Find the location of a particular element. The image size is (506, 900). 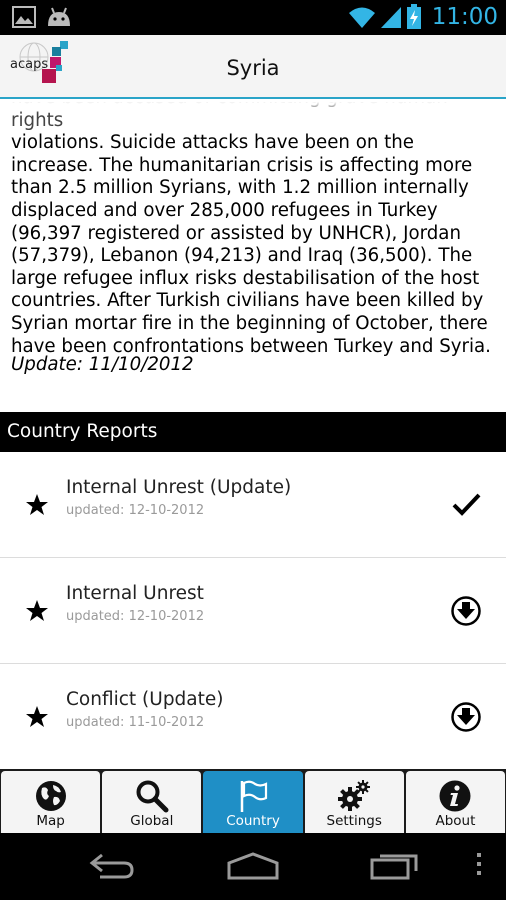

app-header: acaps Syria is located at coordinates (253, 67).